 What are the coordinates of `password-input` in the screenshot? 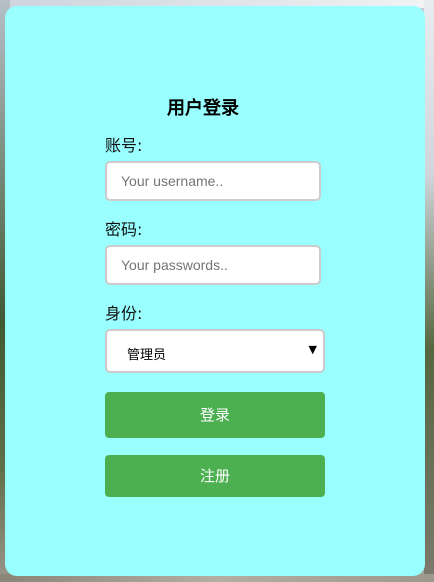 It's located at (213, 265).